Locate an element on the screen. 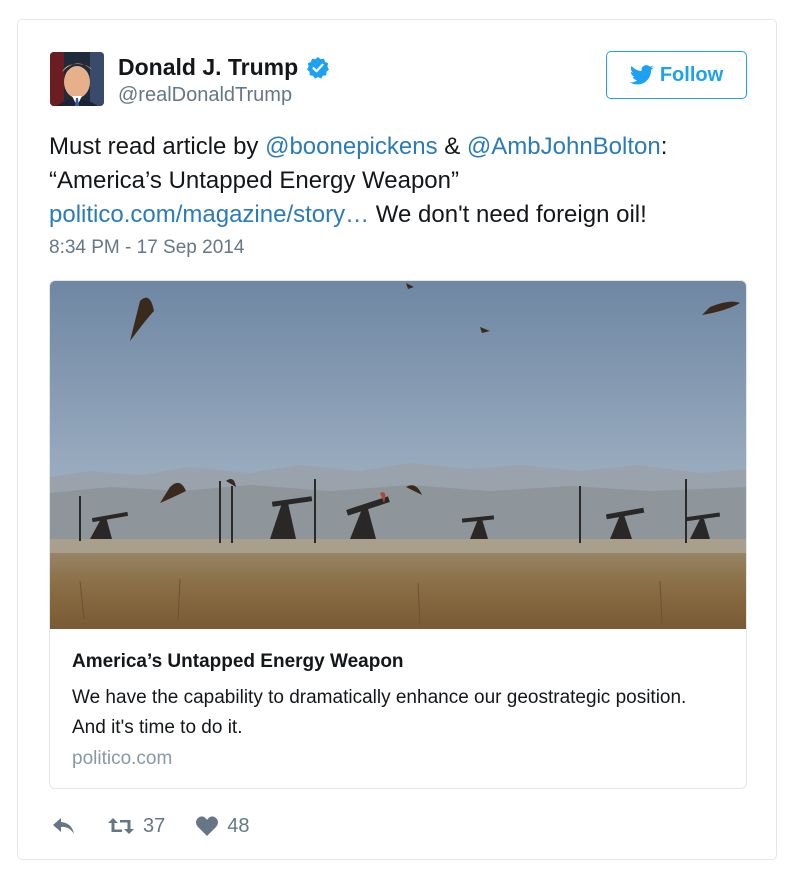 The image size is (799, 884). heart-icon is located at coordinates (207, 826).